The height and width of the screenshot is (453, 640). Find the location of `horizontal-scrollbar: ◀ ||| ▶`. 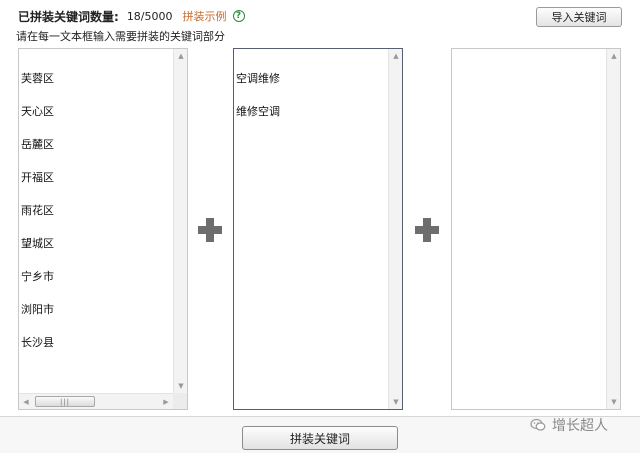

horizontal-scrollbar: ◀ ||| ▶ is located at coordinates (96, 401).